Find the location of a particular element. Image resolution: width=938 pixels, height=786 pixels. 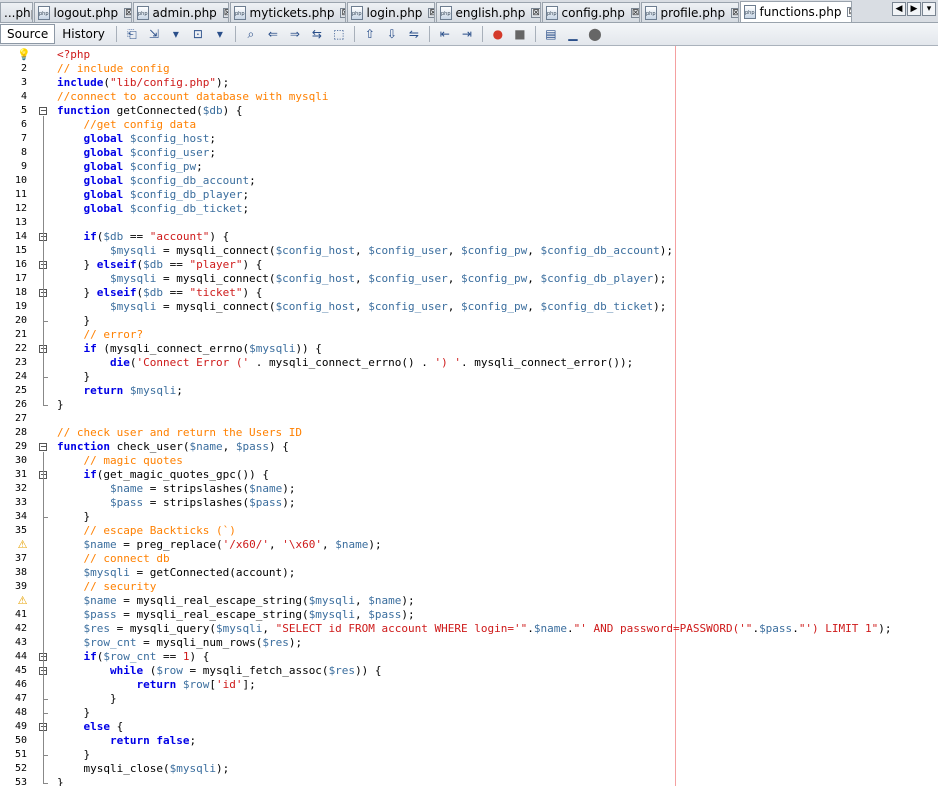

code-line: global $config_db_ticket; is located at coordinates (153, 209).